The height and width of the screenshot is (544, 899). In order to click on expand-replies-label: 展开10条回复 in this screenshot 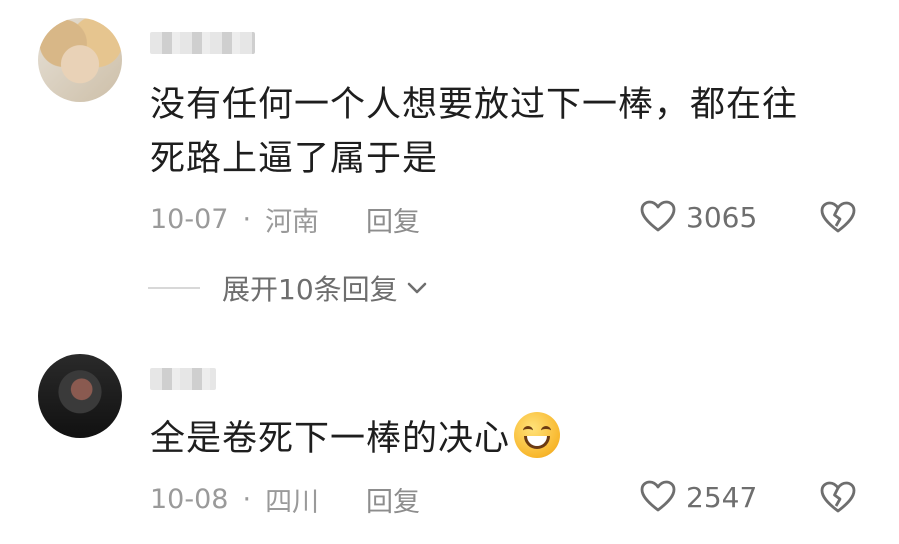, I will do `click(310, 289)`.